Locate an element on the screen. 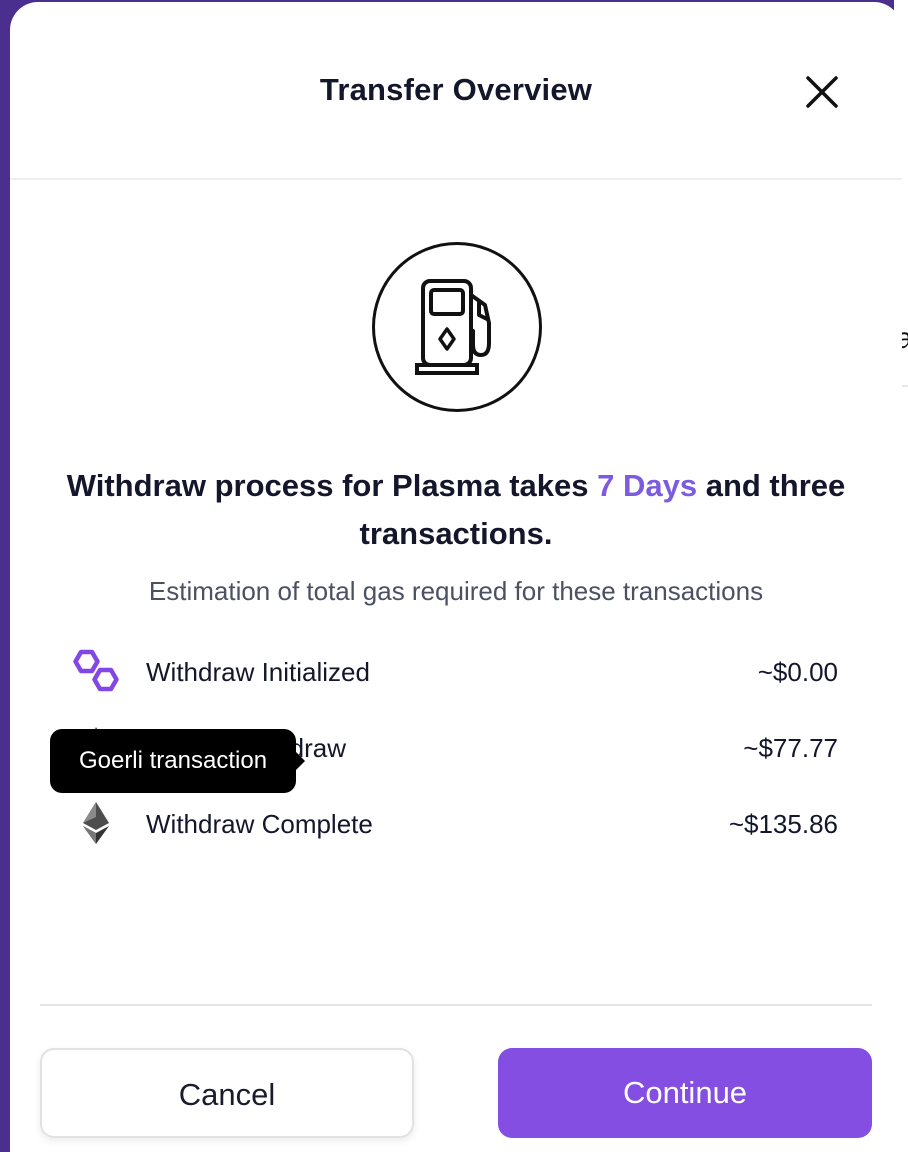 Image resolution: width=908 pixels, height=1152 pixels. close-icon is located at coordinates (822, 92).